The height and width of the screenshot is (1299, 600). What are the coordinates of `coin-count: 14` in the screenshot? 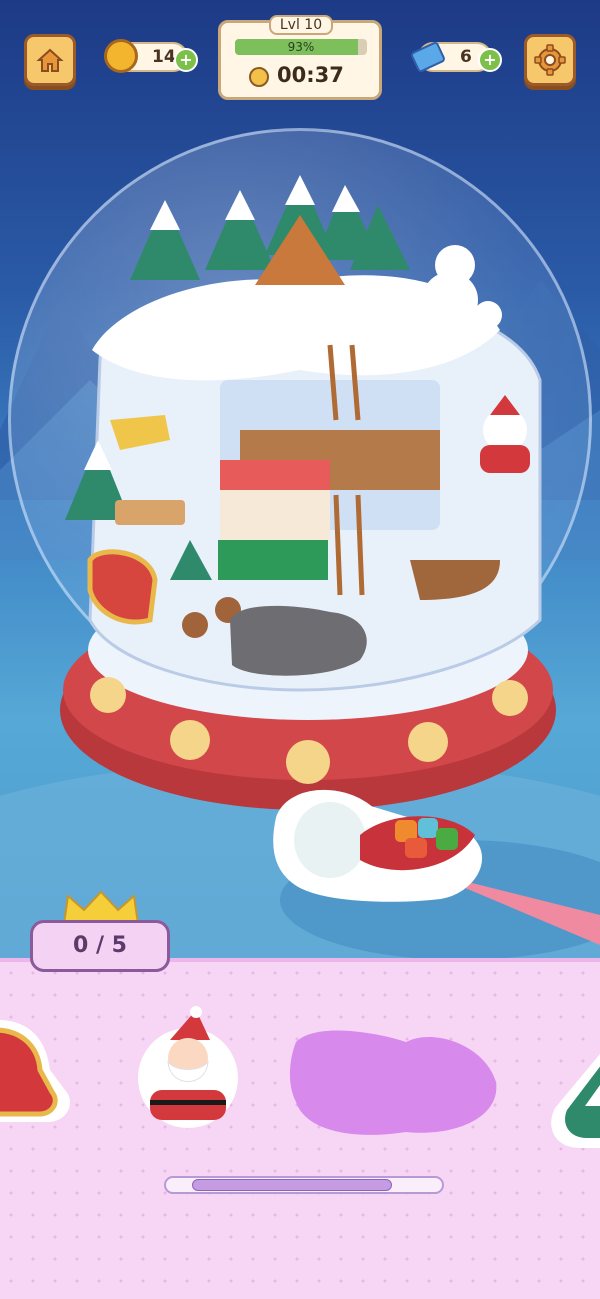 It's located at (164, 57).